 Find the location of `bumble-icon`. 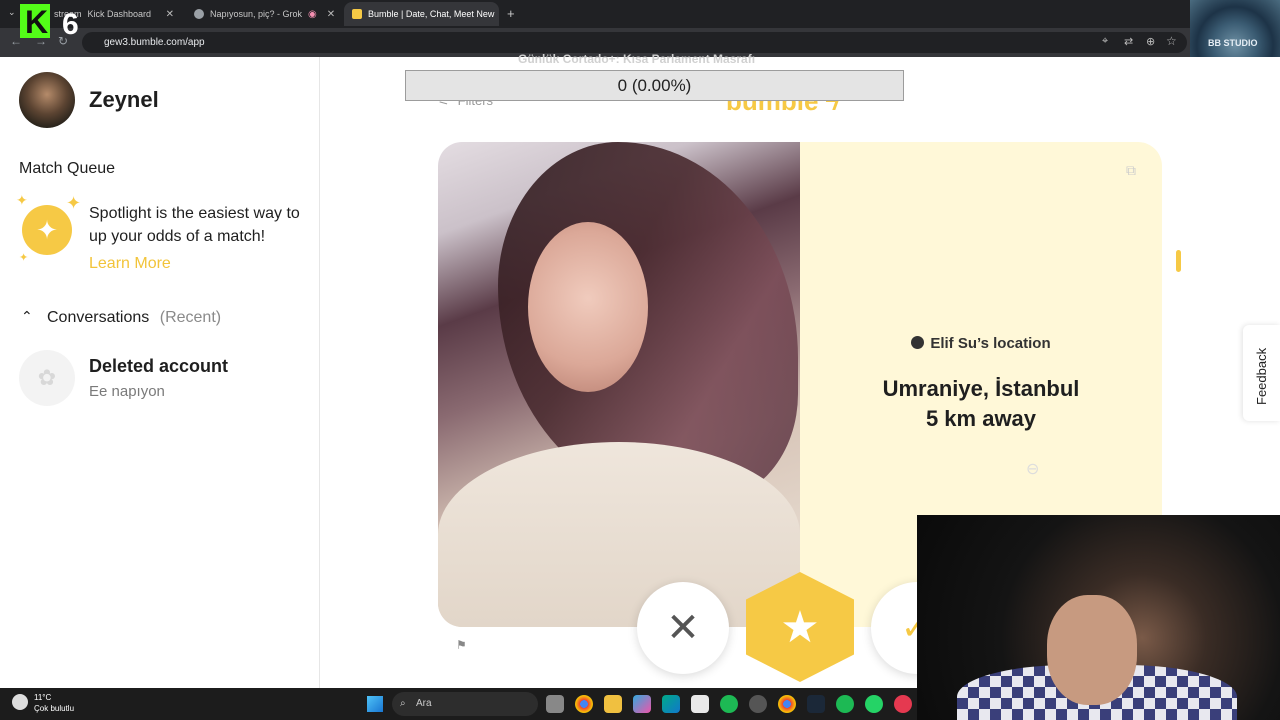

bumble-icon is located at coordinates (357, 14).